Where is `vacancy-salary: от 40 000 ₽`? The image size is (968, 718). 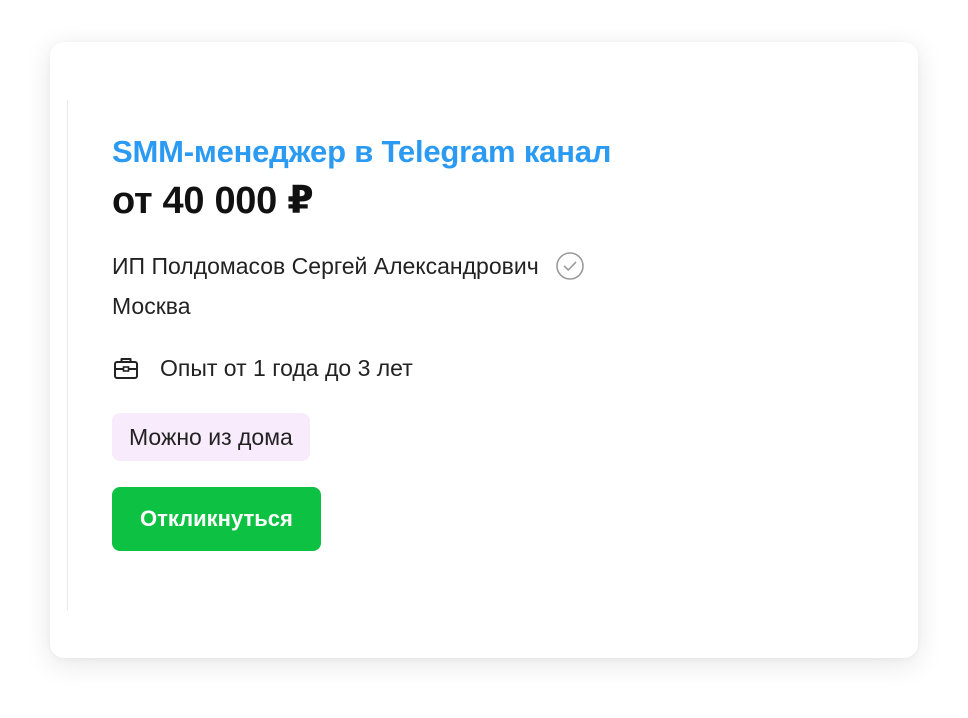
vacancy-salary: от 40 000 ₽ is located at coordinates (213, 201).